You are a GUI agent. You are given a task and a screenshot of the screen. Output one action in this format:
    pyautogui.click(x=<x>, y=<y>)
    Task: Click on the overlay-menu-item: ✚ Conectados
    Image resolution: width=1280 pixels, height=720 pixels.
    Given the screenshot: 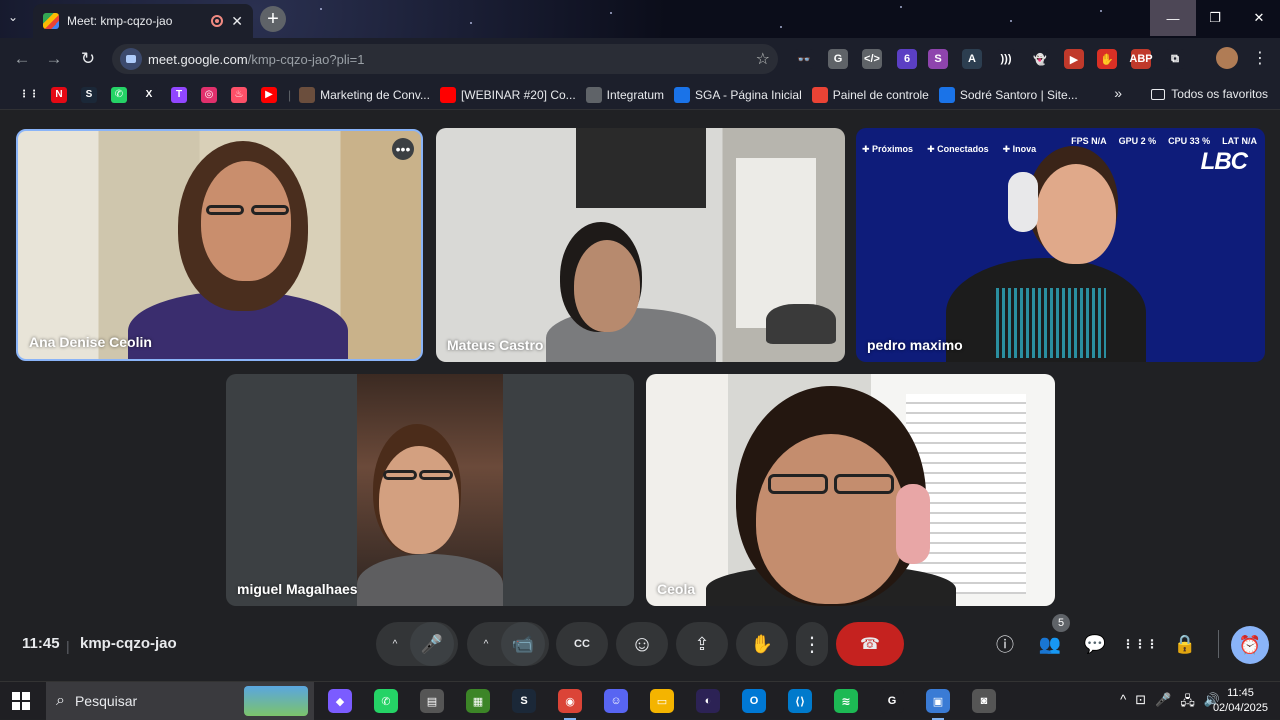 What is the action you would take?
    pyautogui.click(x=958, y=149)
    